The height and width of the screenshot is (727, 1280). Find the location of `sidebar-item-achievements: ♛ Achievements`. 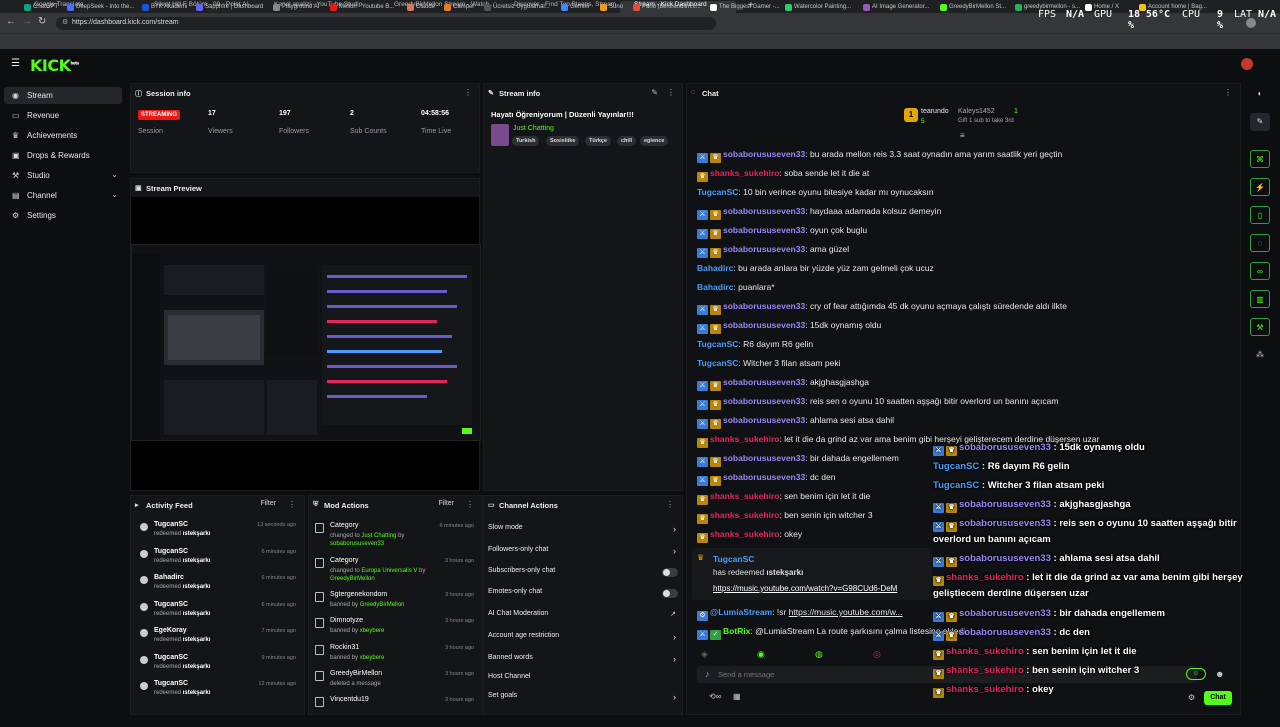

sidebar-item-achievements: ♛ Achievements is located at coordinates (63, 135).